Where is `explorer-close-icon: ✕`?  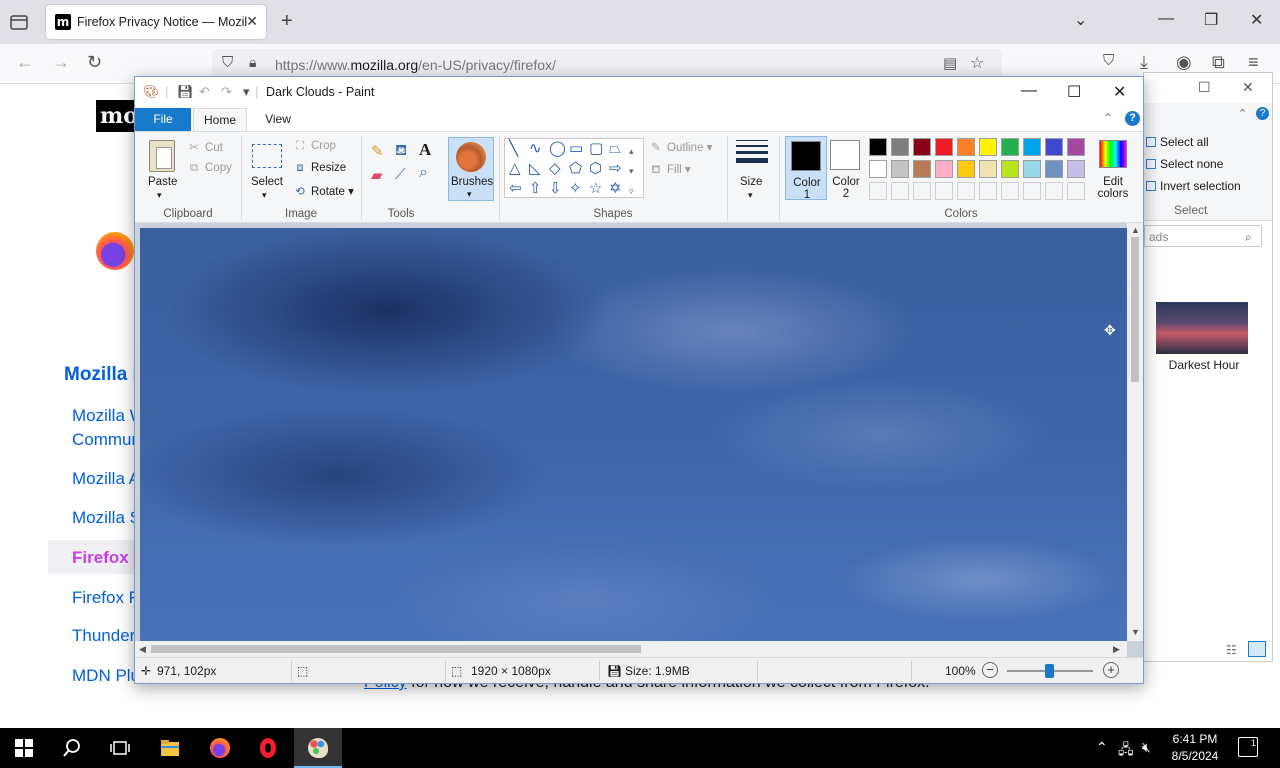
explorer-close-icon: ✕ is located at coordinates (1248, 87).